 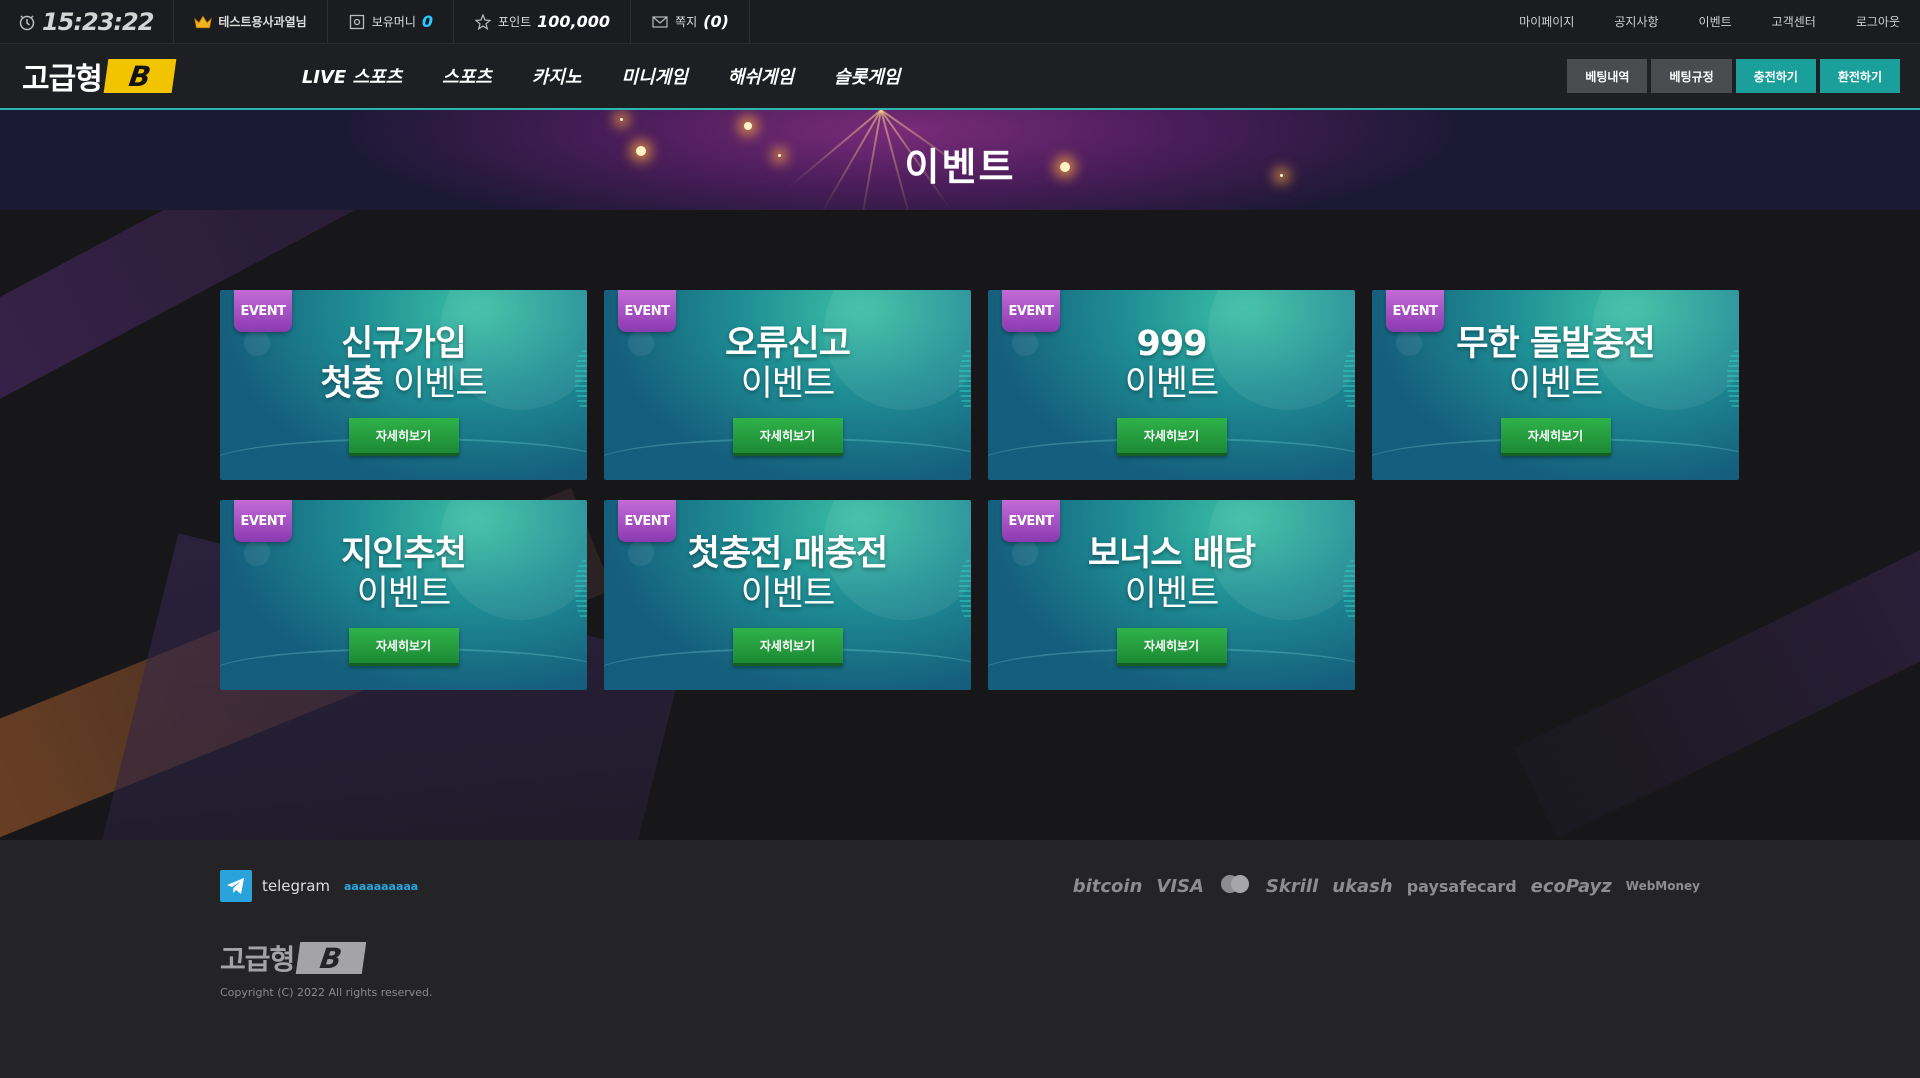 I want to click on logo-text: 고급형, so click(x=62, y=79).